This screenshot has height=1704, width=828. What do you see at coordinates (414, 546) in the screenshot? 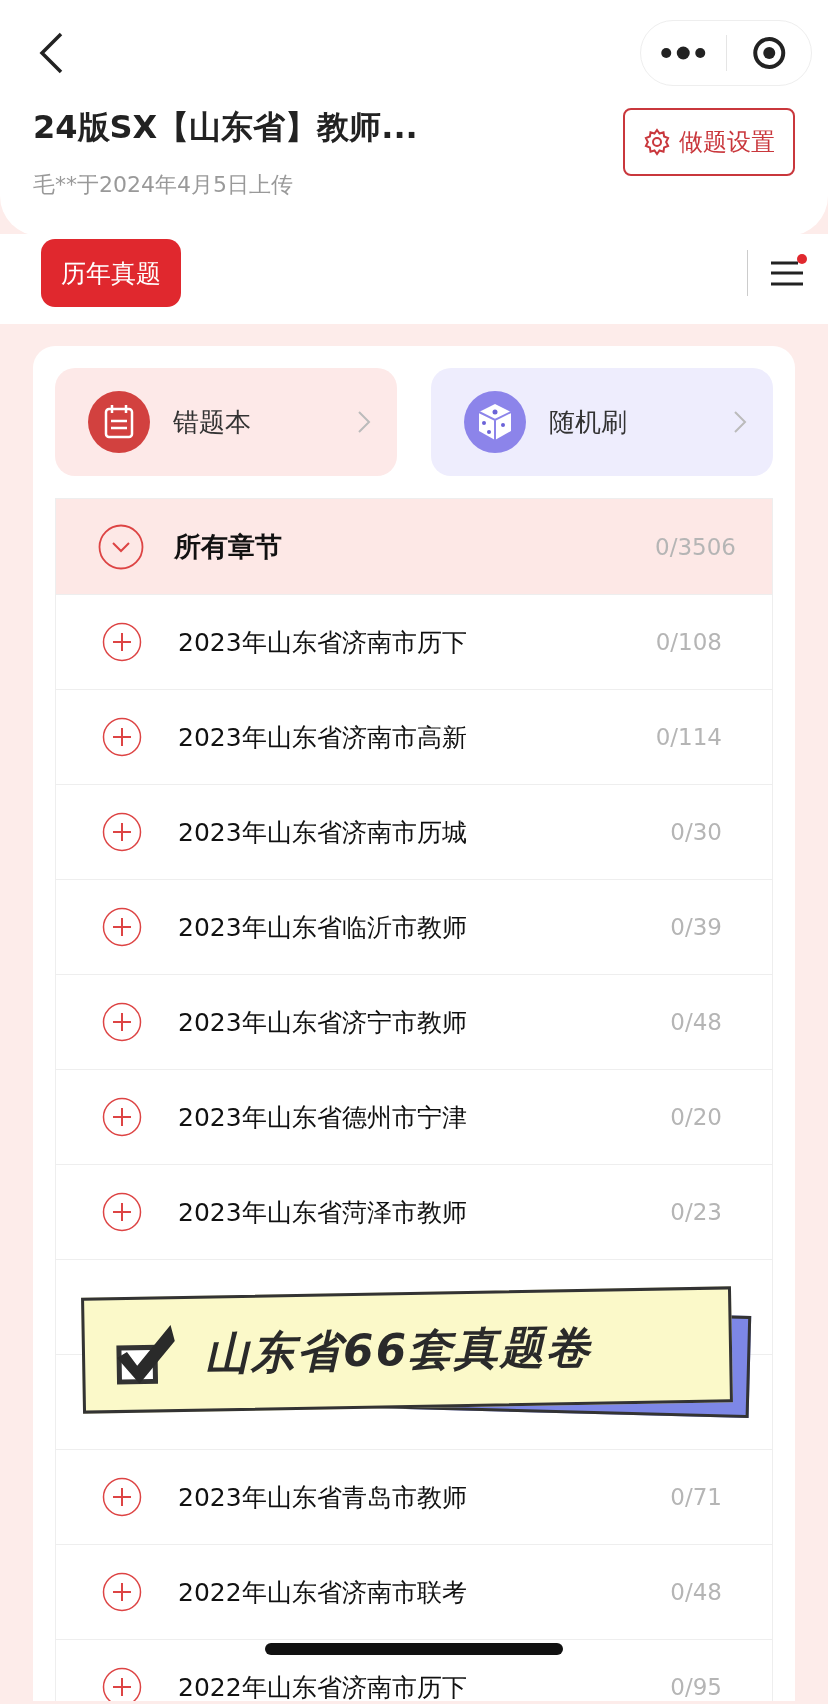
I see `chapter-header: 所有章节 0/3506` at bounding box center [414, 546].